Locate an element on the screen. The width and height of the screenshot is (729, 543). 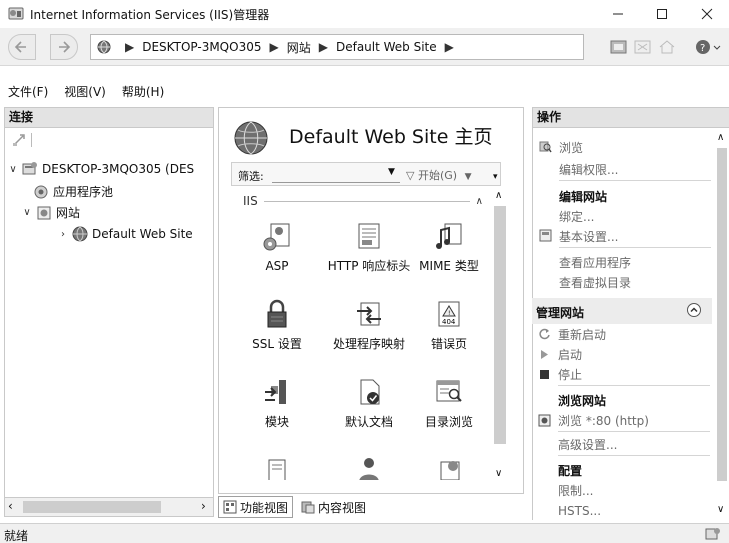
breadcrumb-sites: 网站 is located at coordinates (299, 47).